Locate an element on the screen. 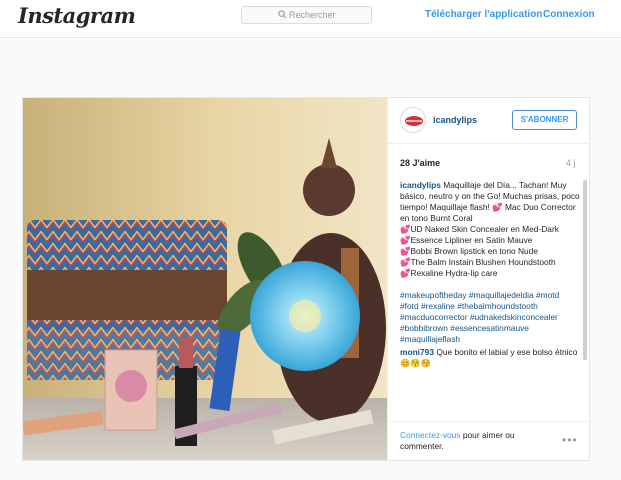  download-app-link: Télécharger l'application is located at coordinates (483, 14).